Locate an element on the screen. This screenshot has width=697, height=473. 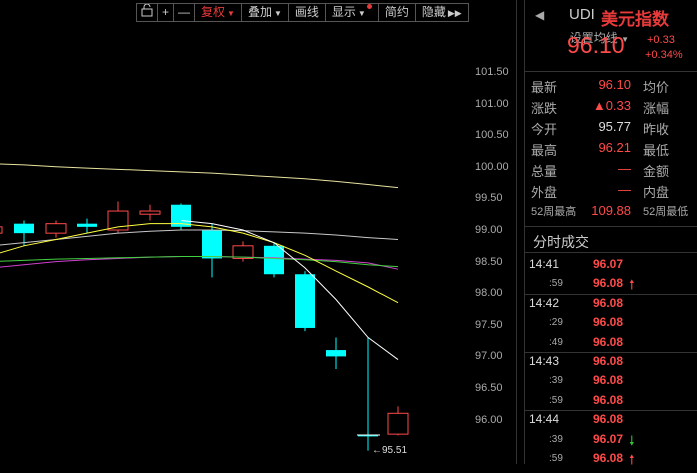
quote-label: 昨收 is located at coordinates (656, 129).